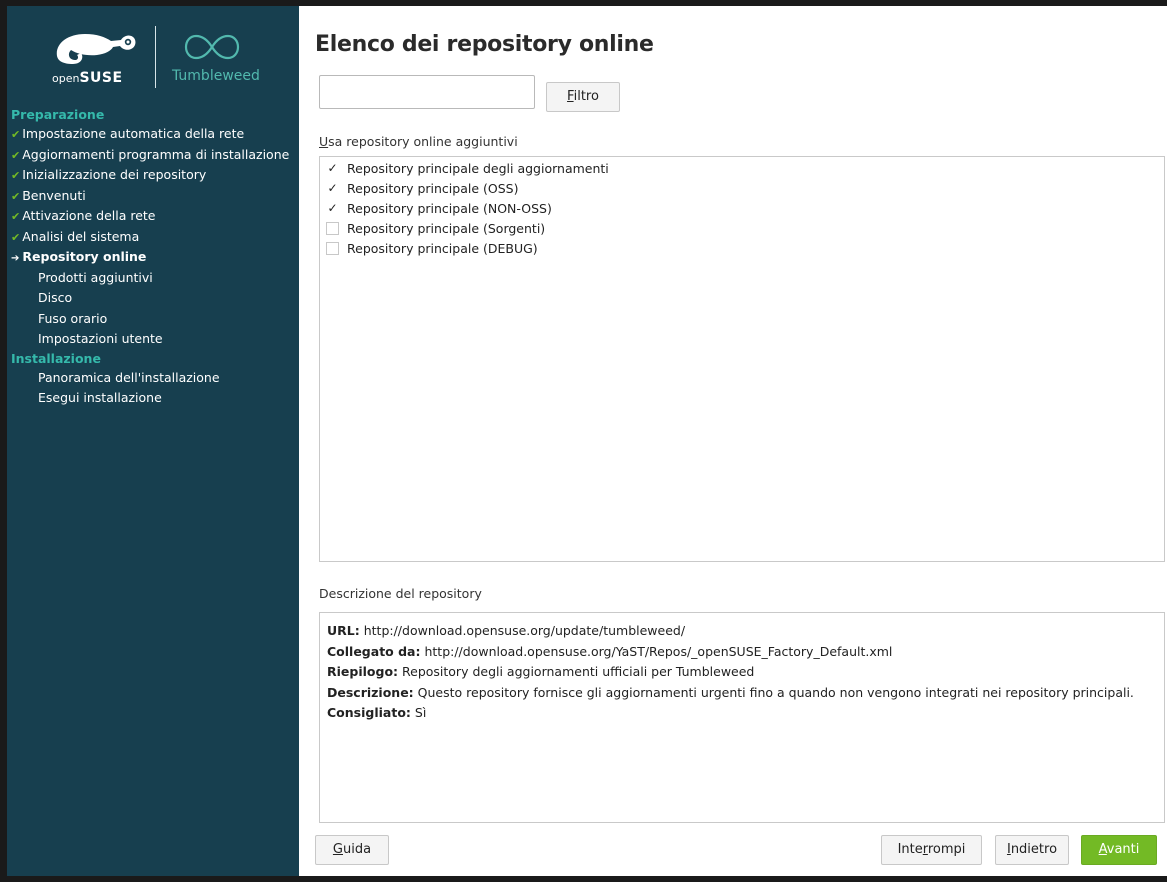  What do you see at coordinates (129, 377) in the screenshot?
I see `step-item: Panoramica dell'installazione` at bounding box center [129, 377].